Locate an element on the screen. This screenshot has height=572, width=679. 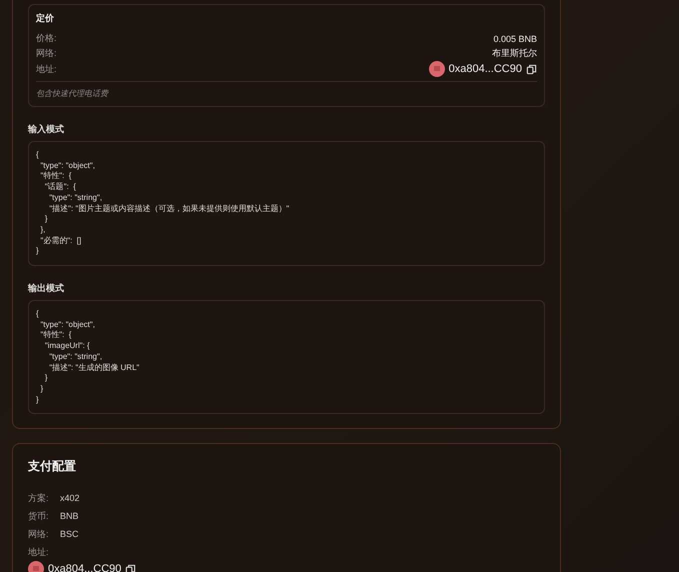
code-line: "描述": "生成的图像 URL" is located at coordinates (94, 368).